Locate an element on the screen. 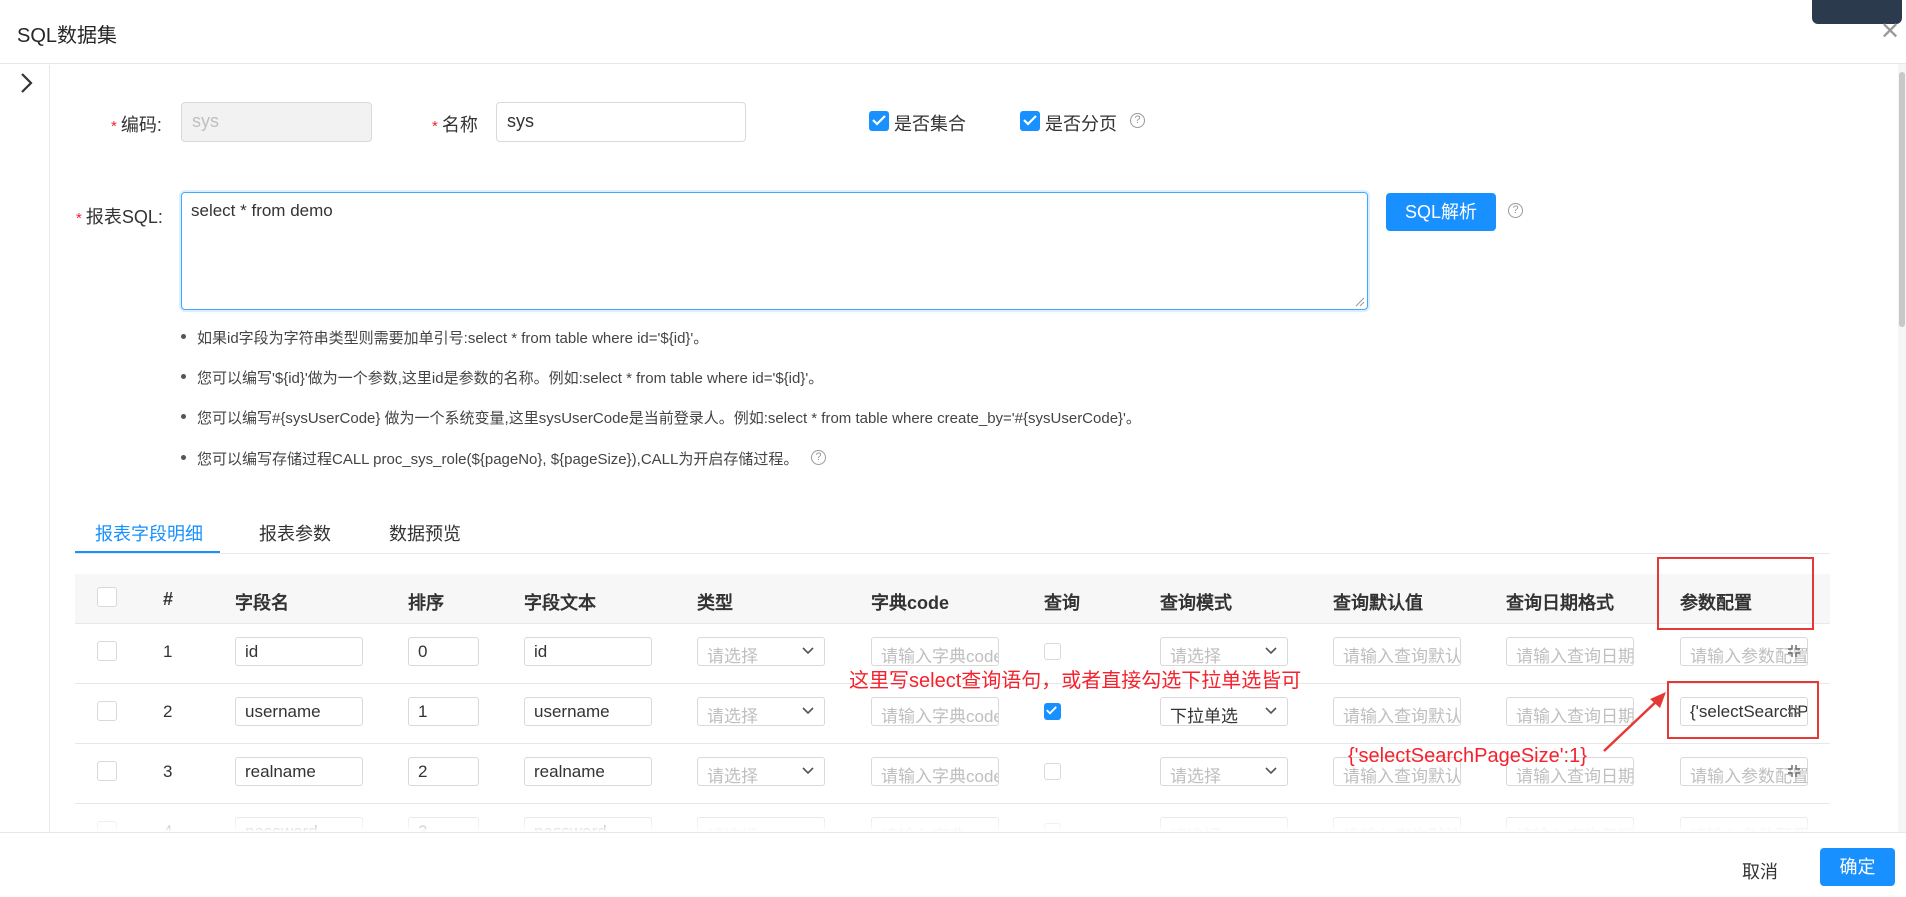  modal-title: SQL数据集 is located at coordinates (67, 36).